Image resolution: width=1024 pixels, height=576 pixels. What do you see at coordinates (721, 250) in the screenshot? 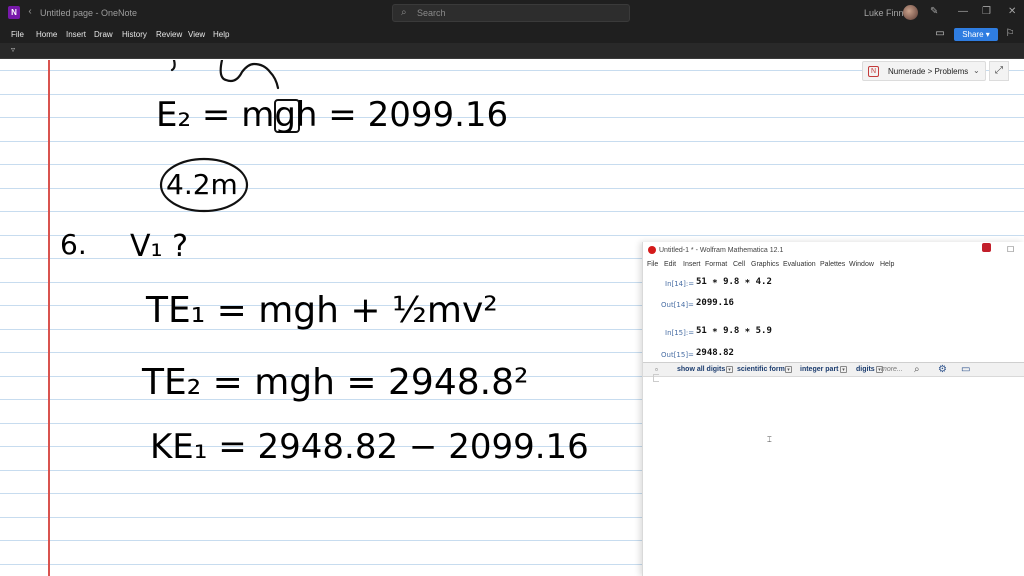
I see `mathematica-title: Untitled-1 * - Wolfram Mathematica 12.1` at bounding box center [721, 250].